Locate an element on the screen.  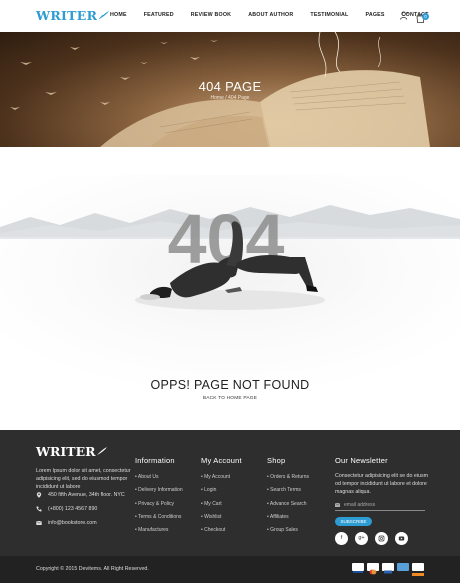
error-title: OPPS! PAGE NOT FOUND is located at coordinates (230, 385).